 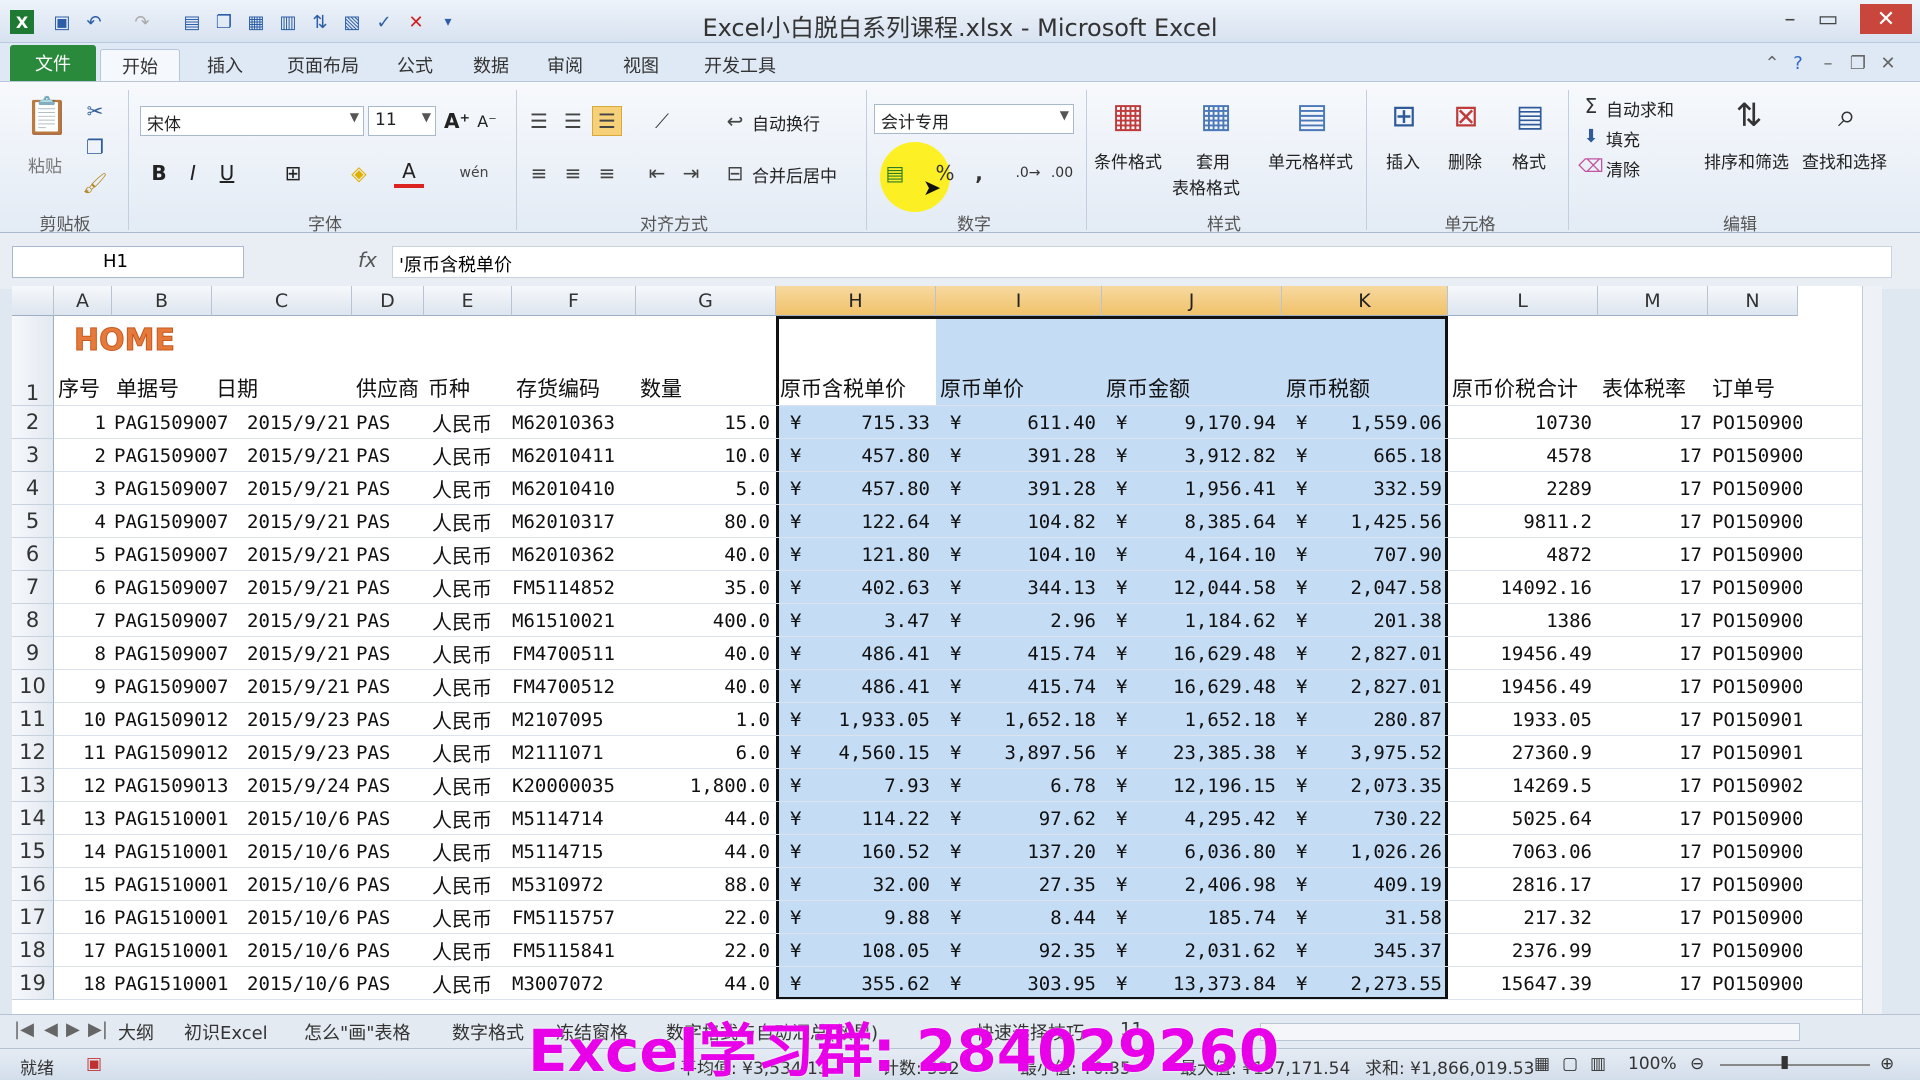 What do you see at coordinates (1365, 301) in the screenshot?
I see `column-header-K: K` at bounding box center [1365, 301].